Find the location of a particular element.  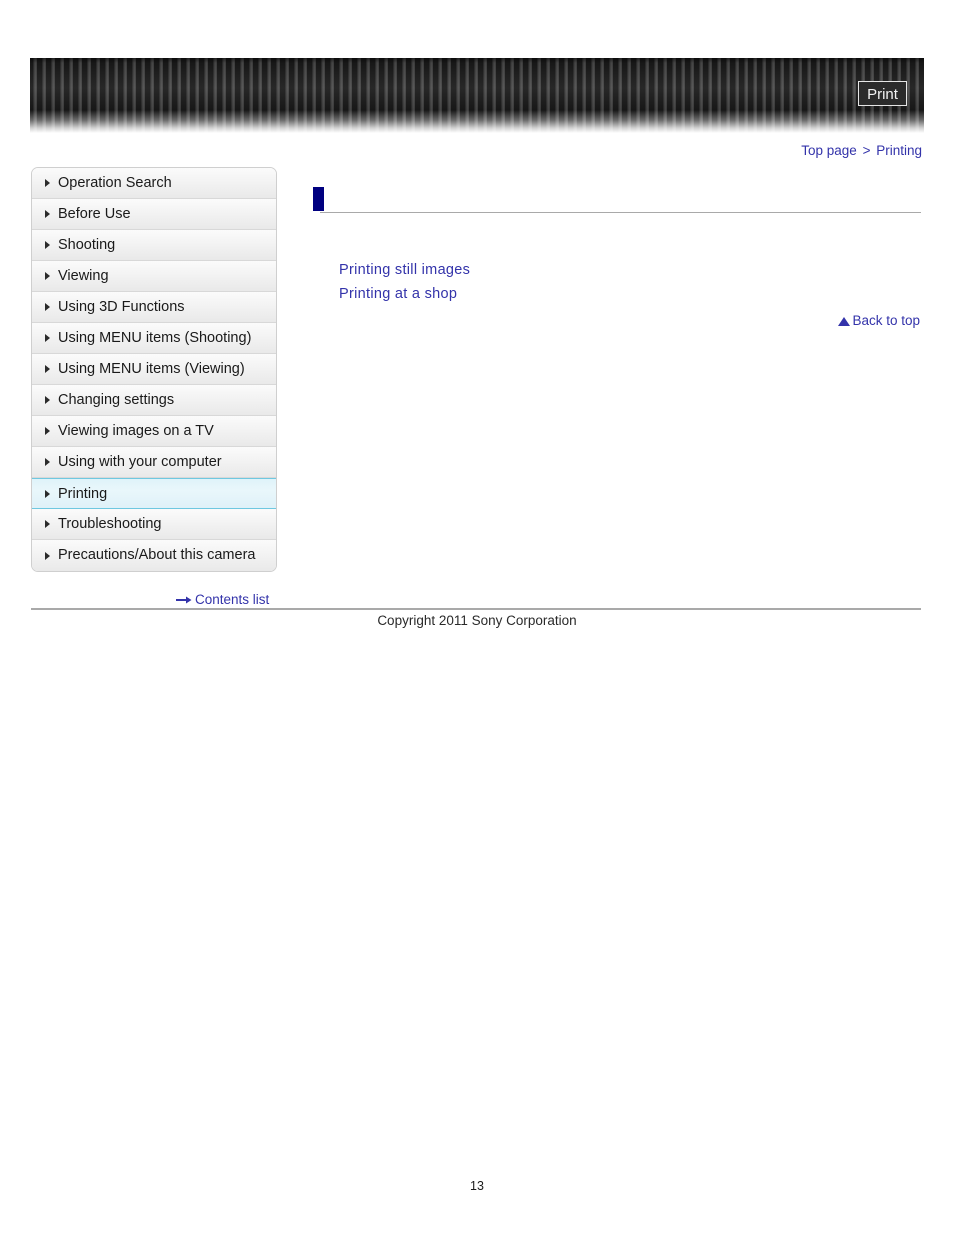

contents-list-link: Contents list is located at coordinates (222, 599).